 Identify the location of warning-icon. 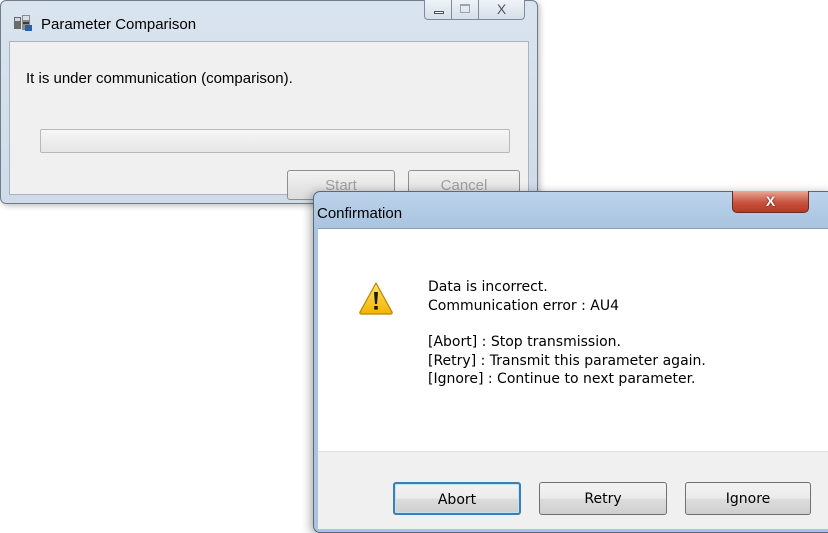
(376, 298).